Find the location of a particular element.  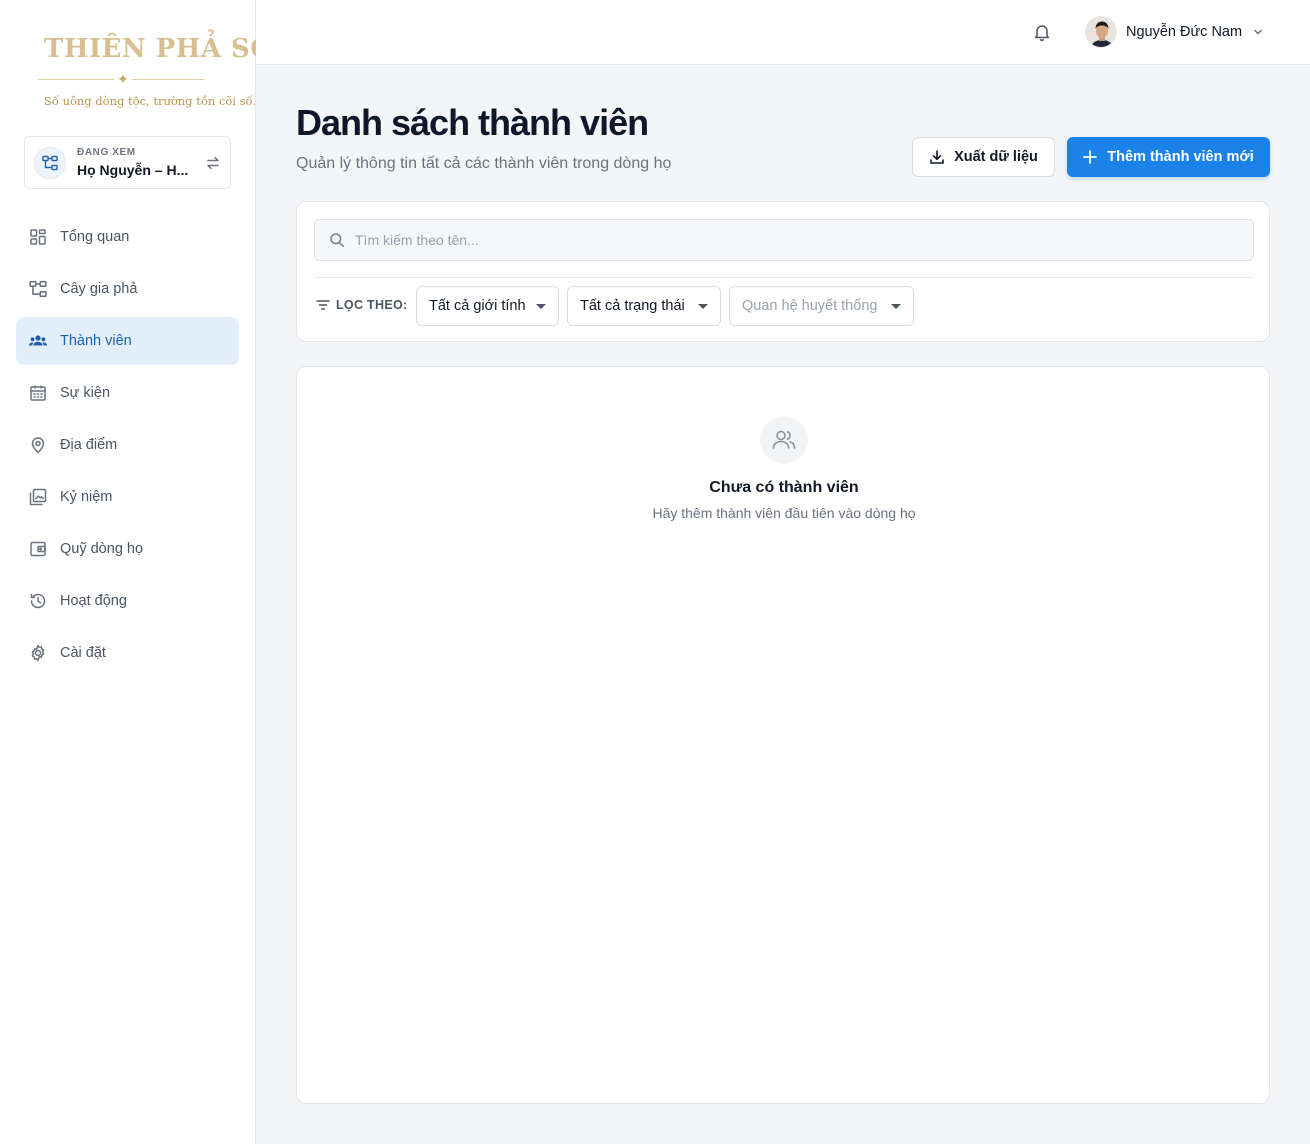

filter-divider is located at coordinates (784, 277).